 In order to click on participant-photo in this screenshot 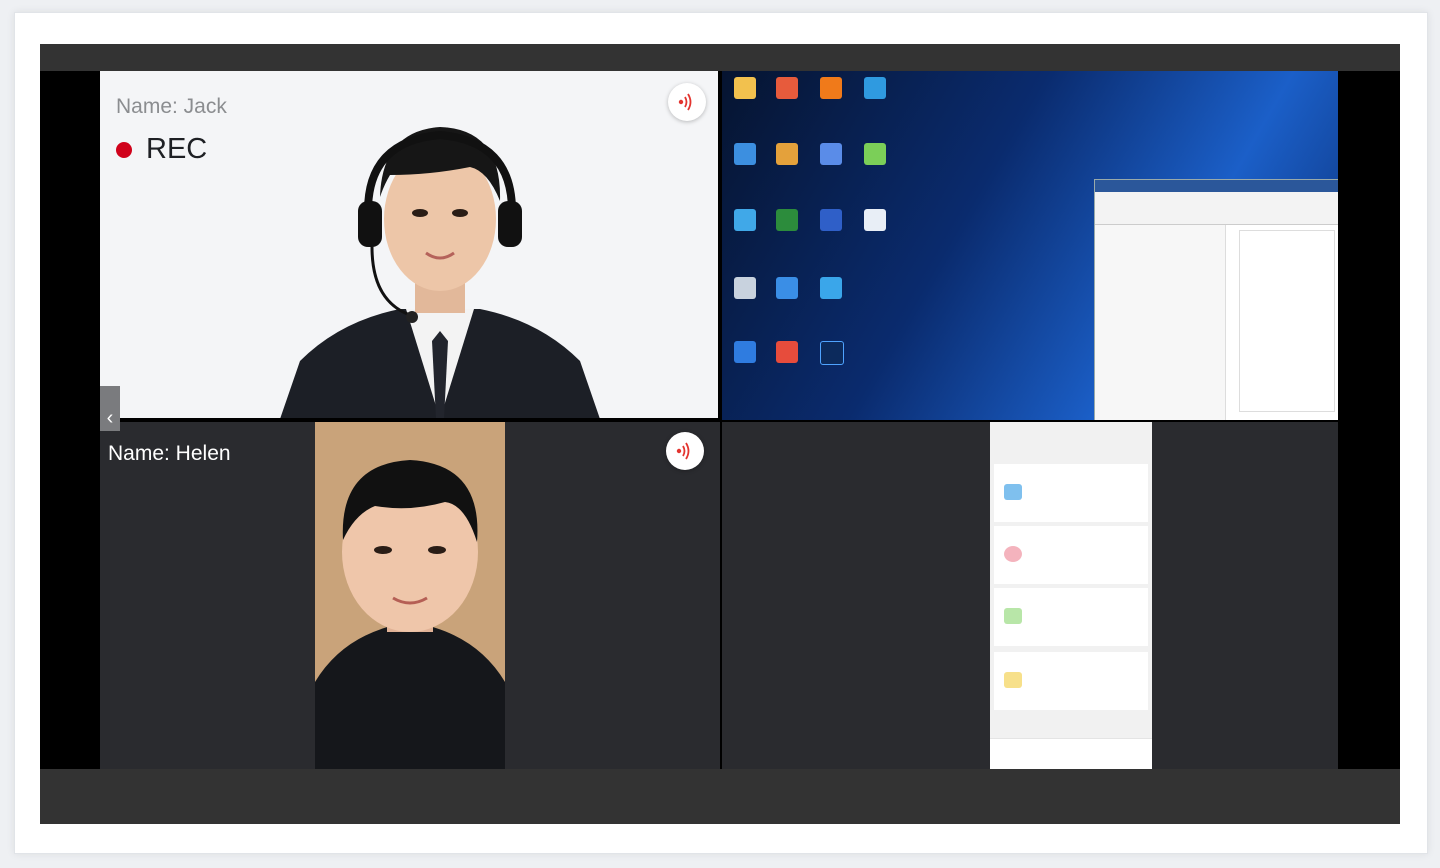, I will do `click(410, 595)`.